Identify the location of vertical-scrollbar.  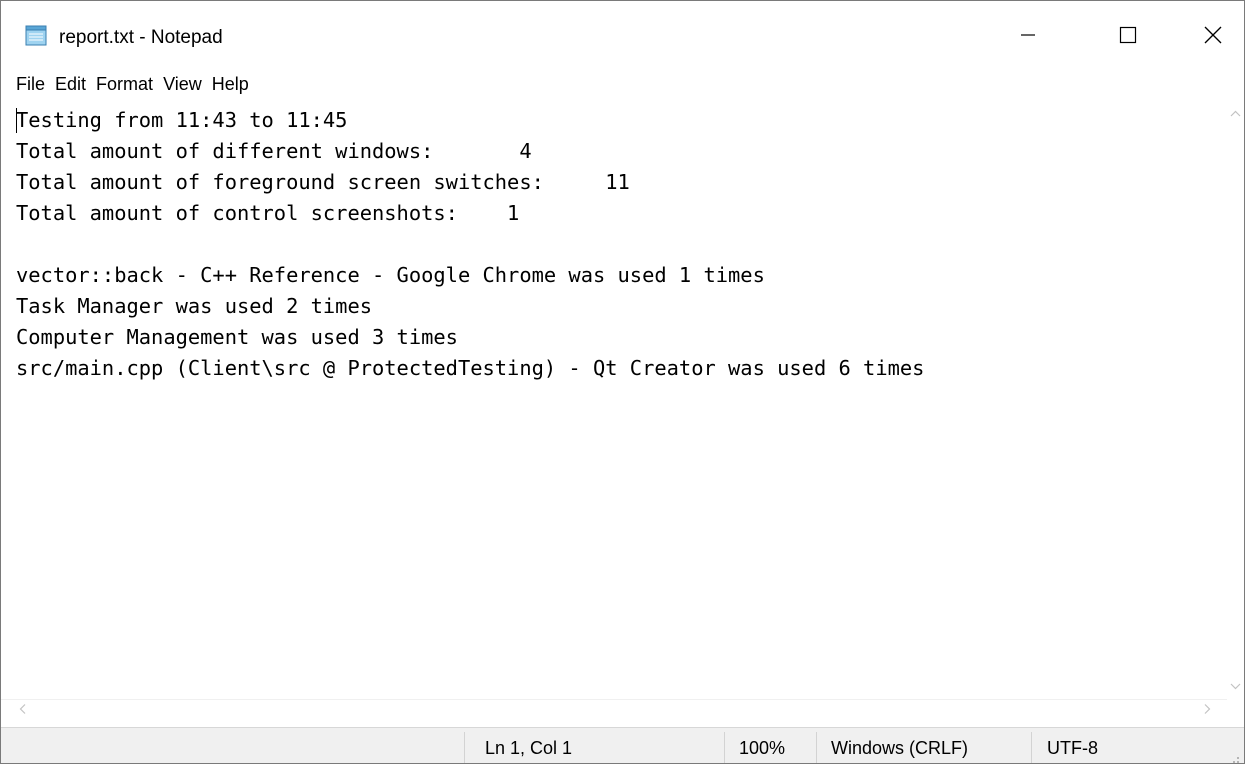
(1235, 399).